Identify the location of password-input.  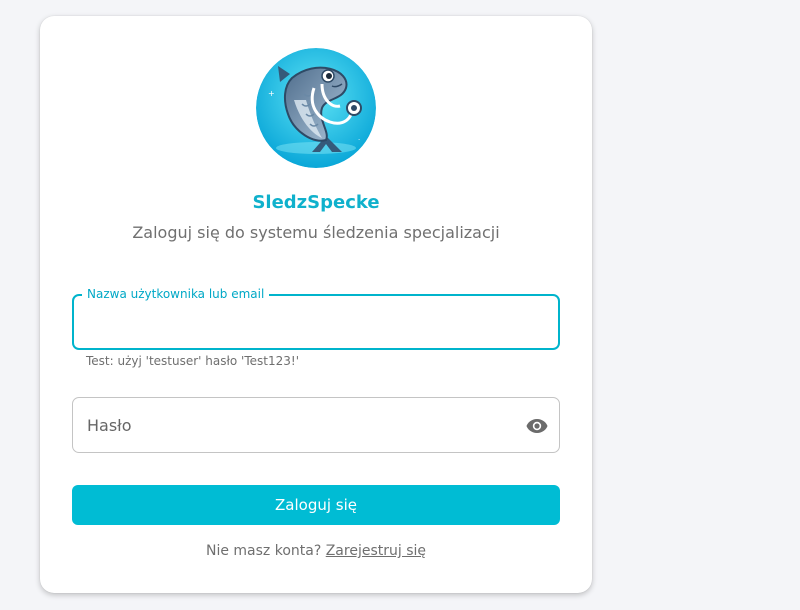
(316, 425).